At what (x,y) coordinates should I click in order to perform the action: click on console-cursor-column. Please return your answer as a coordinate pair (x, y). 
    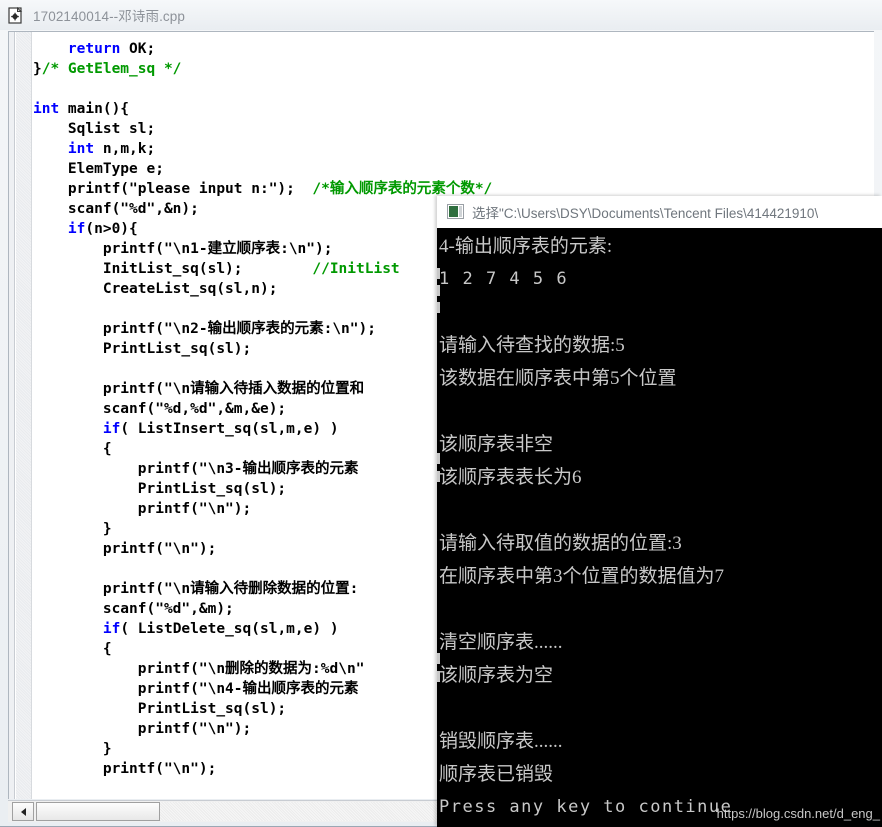
    Looking at the image, I should click on (438, 527).